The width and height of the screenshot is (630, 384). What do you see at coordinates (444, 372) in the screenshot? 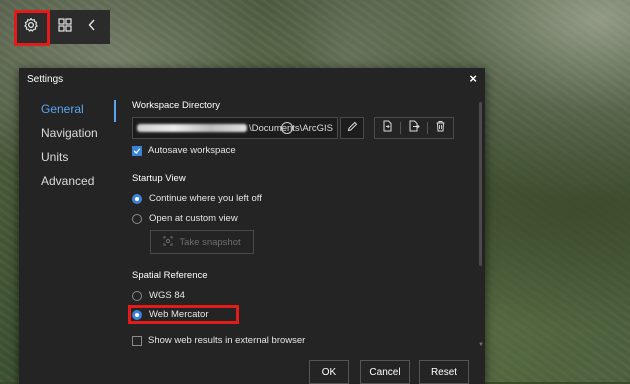
I see `reset-button: Reset` at bounding box center [444, 372].